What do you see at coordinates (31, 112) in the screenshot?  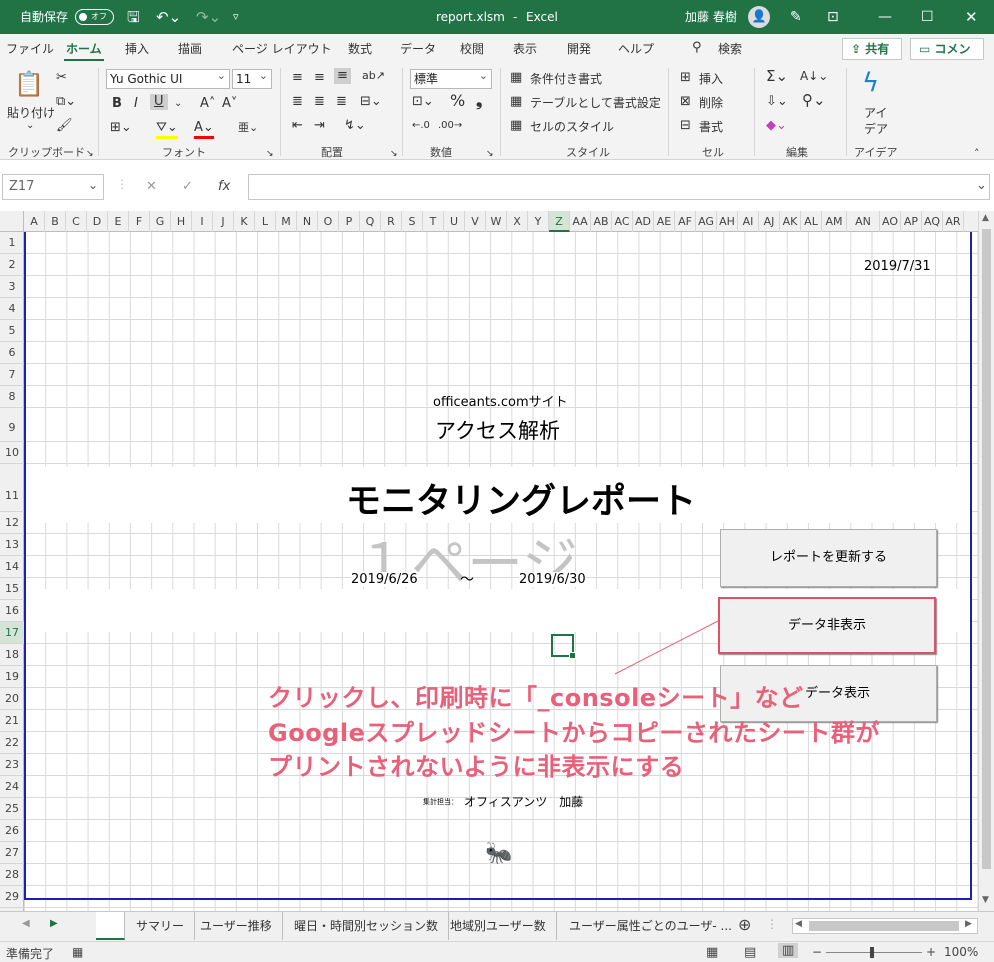 I see `paste-button: 貼り付け` at bounding box center [31, 112].